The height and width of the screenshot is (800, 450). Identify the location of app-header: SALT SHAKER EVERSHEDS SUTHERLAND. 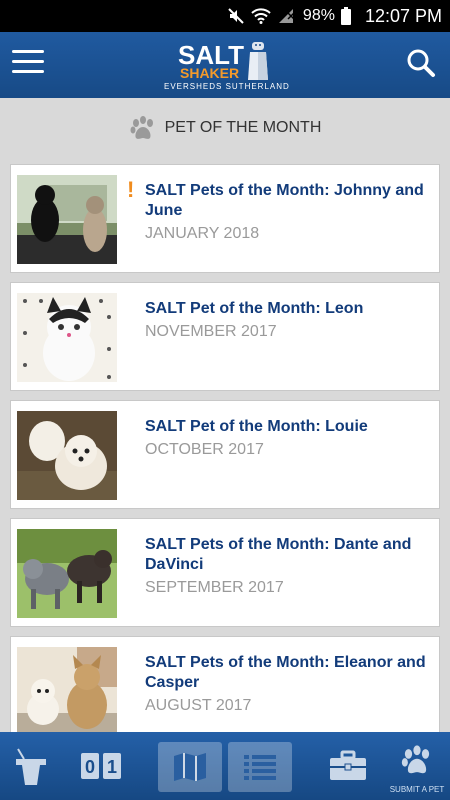
(225, 65).